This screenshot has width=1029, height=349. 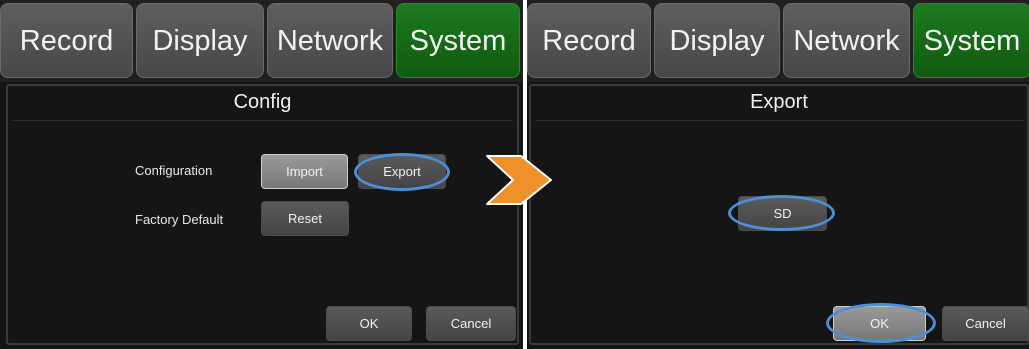 What do you see at coordinates (174, 170) in the screenshot?
I see `configuration-label: Configuration` at bounding box center [174, 170].